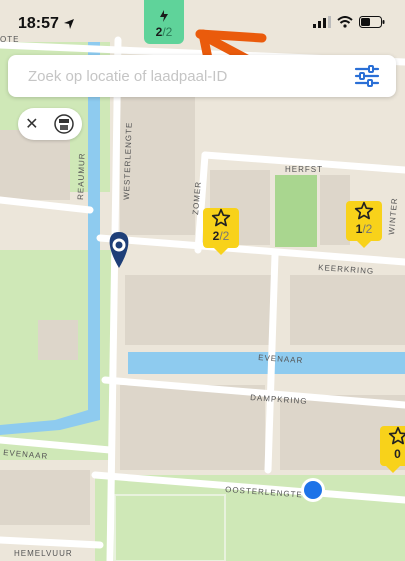 Image resolution: width=405 pixels, height=561 pixels. I want to click on status-time-wrap: 18:57, so click(46, 24).